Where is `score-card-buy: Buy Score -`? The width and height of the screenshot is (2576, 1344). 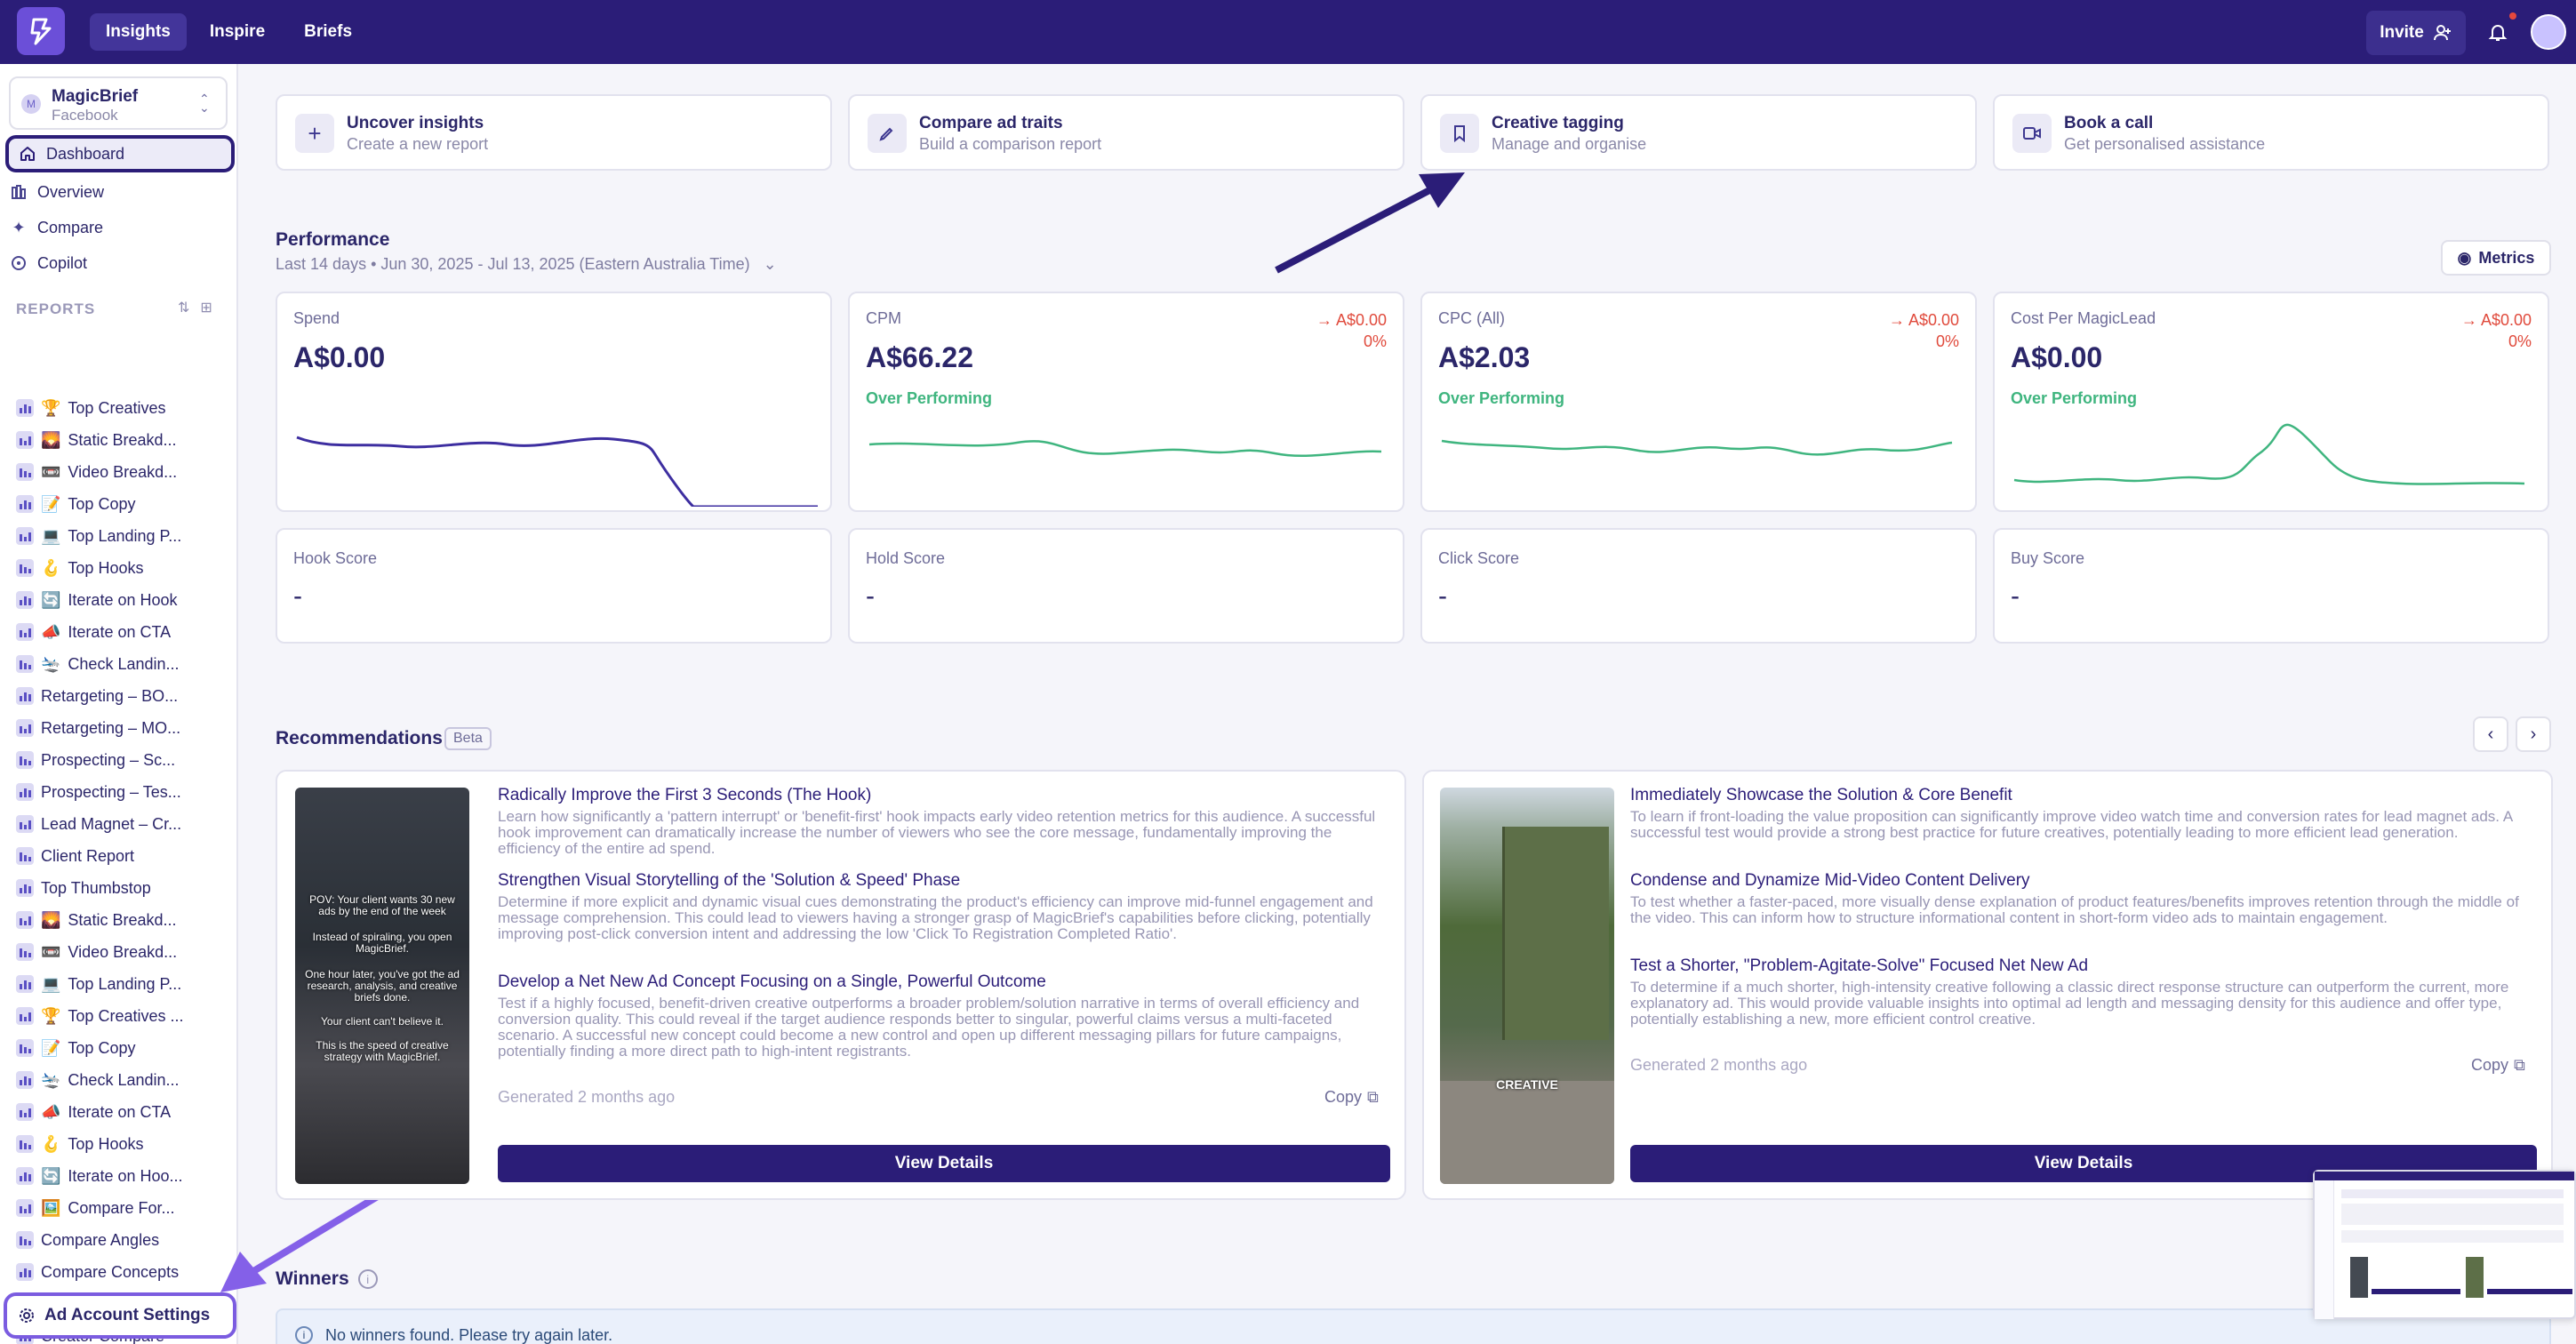
score-card-buy: Buy Score - is located at coordinates (2271, 586).